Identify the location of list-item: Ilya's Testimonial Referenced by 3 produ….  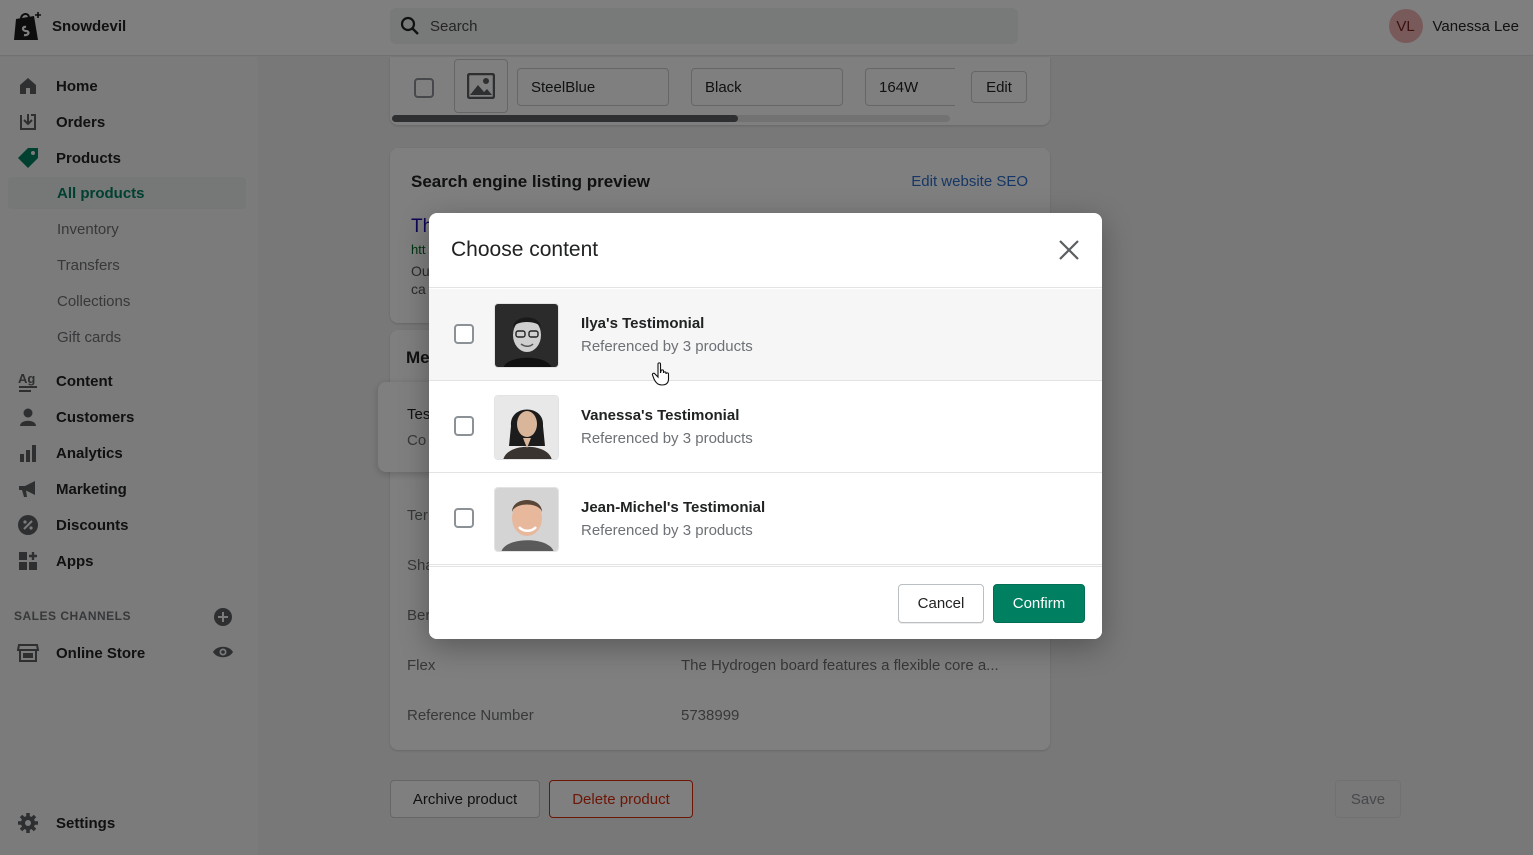
(765, 335).